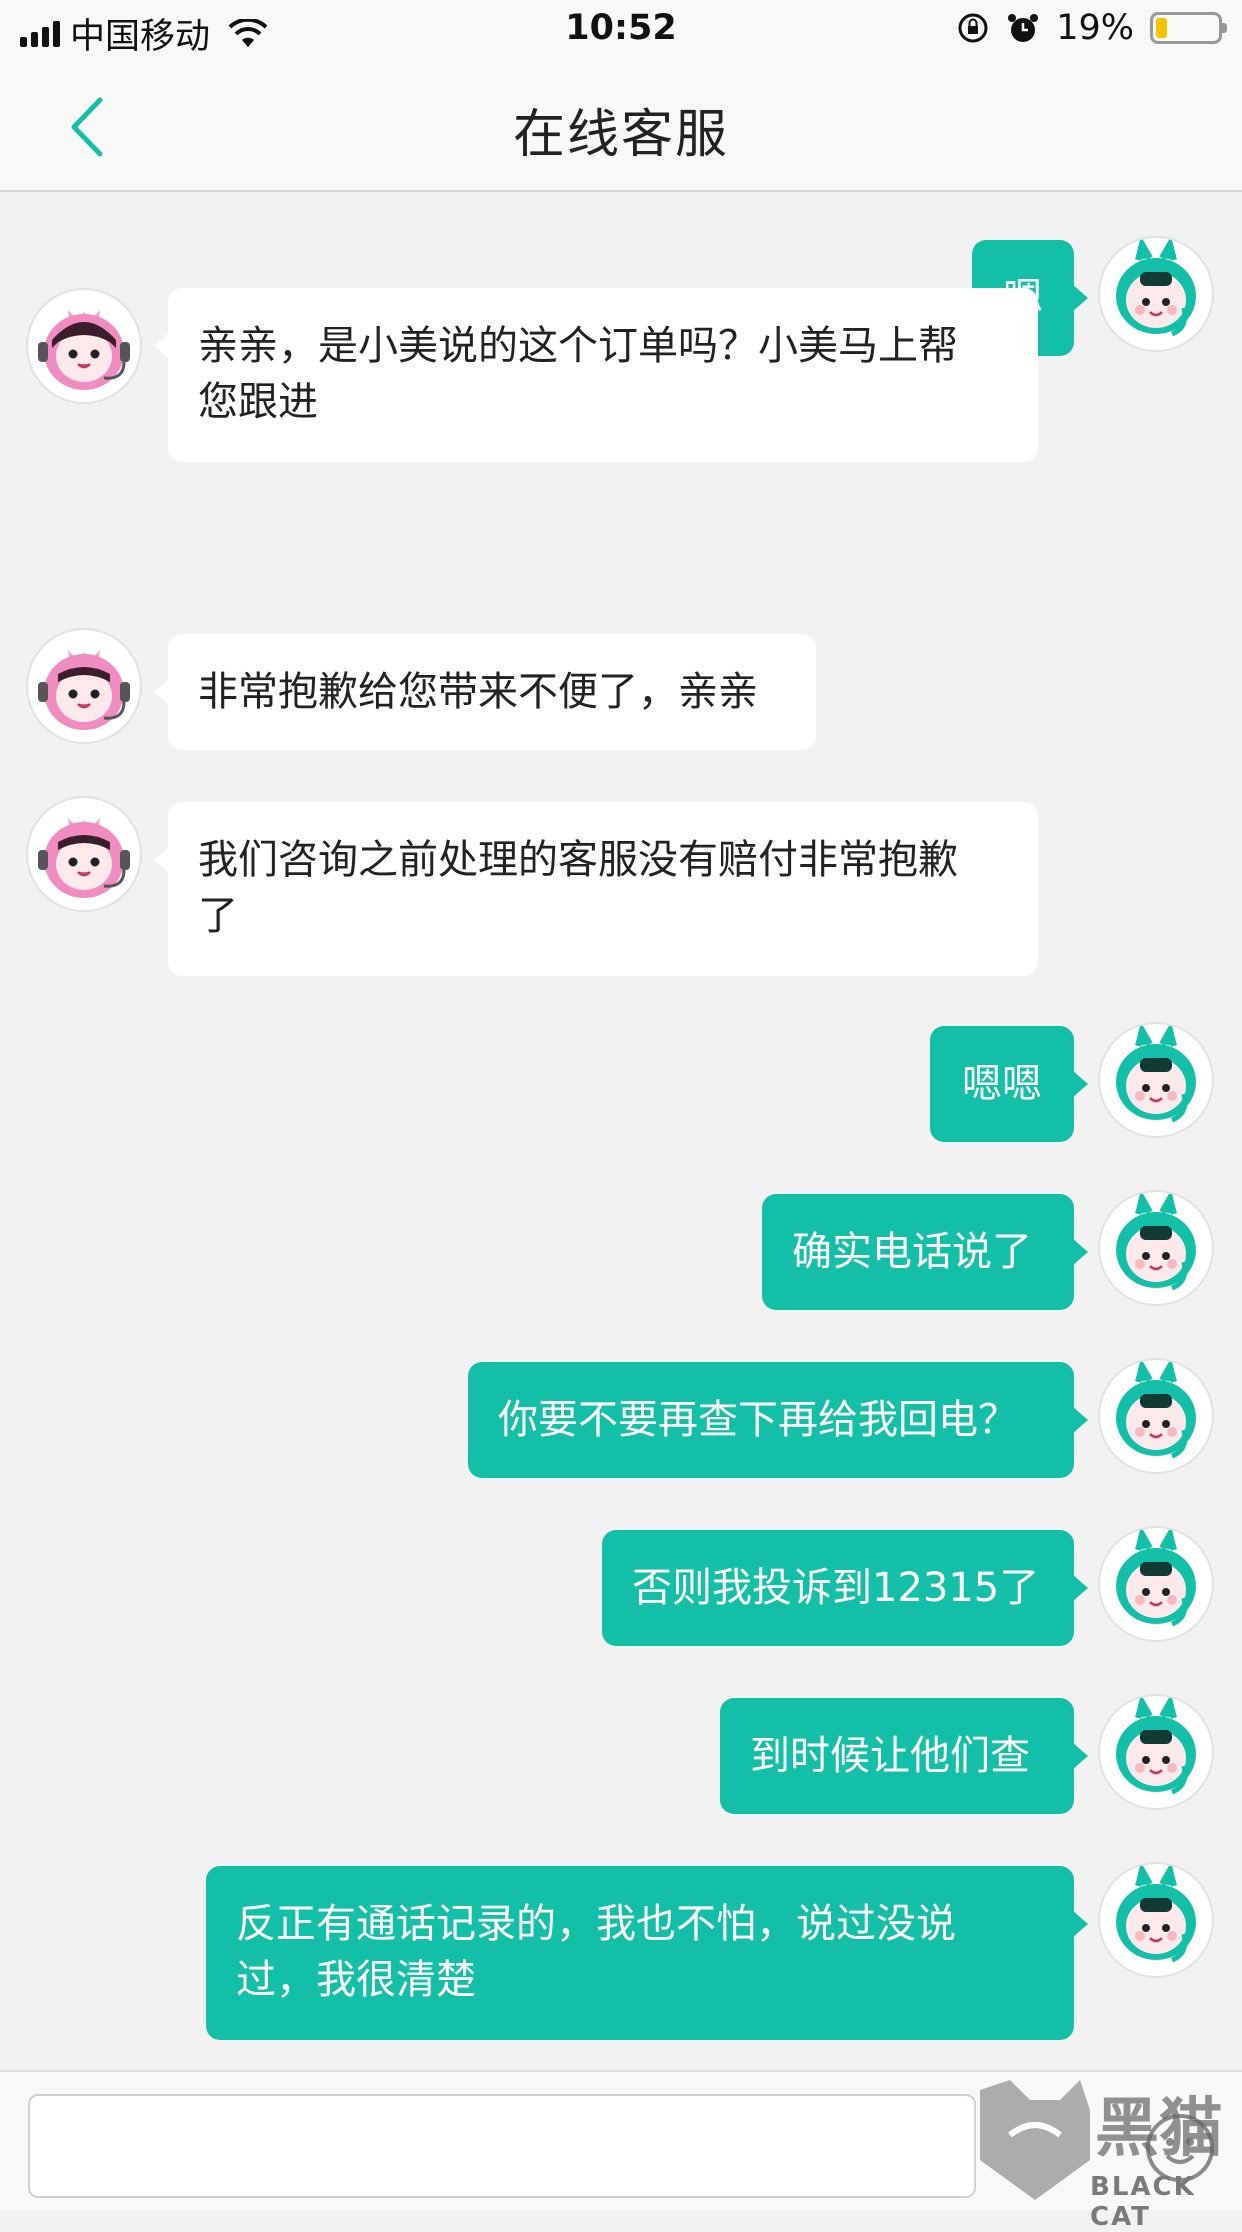 The image size is (1242, 2232). What do you see at coordinates (758, 1420) in the screenshot?
I see `message-text: 你要不要再查下再给我回电？` at bounding box center [758, 1420].